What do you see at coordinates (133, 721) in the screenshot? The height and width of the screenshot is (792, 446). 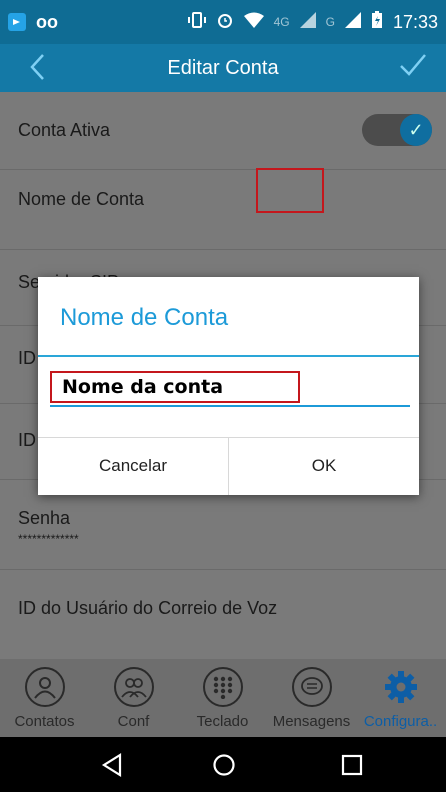 I see `tab-label: Conf` at bounding box center [133, 721].